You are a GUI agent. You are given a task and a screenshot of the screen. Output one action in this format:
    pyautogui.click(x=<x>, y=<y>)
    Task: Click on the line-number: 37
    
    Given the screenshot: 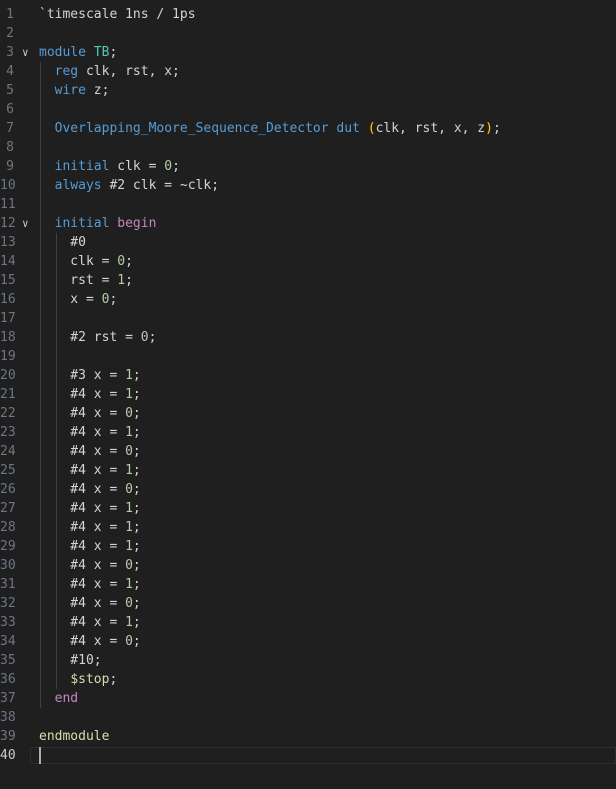 What is the action you would take?
    pyautogui.click(x=8, y=698)
    